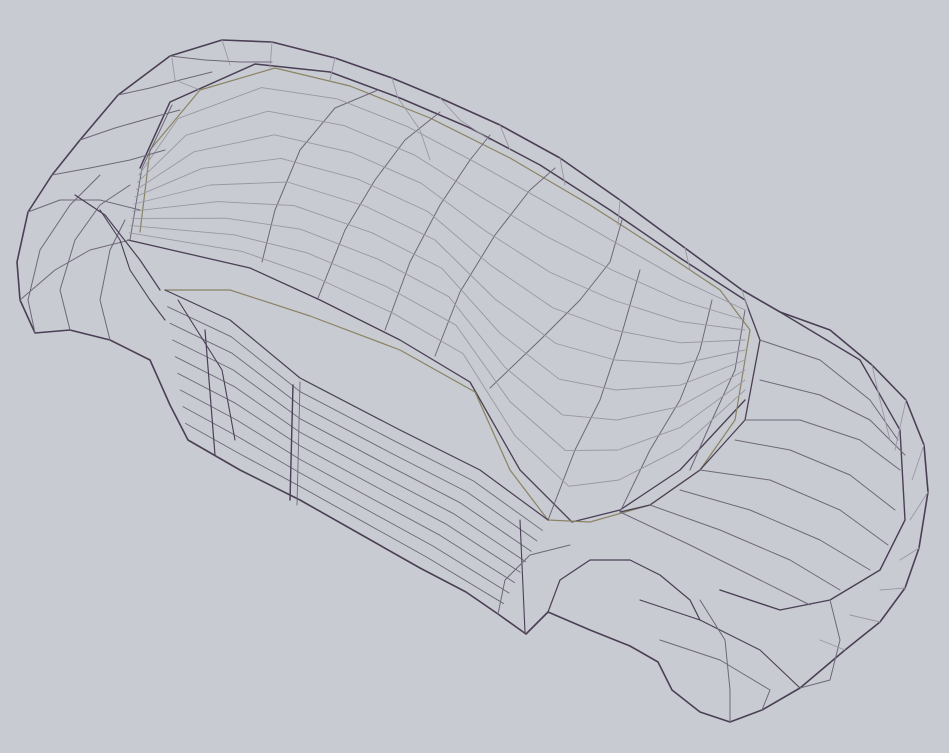  Describe the element at coordinates (624, 590) in the screenshot. I see `front-wheelarch` at that location.